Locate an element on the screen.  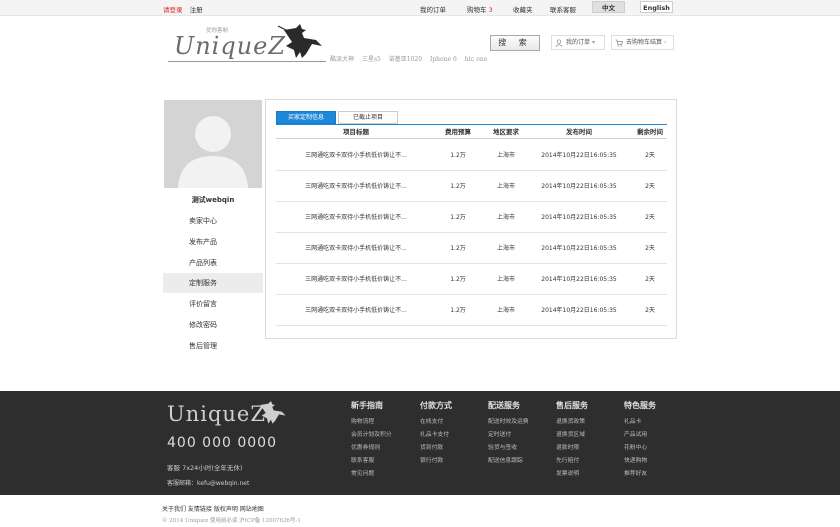
footer-link: 优惠券规则 is located at coordinates (382, 448).